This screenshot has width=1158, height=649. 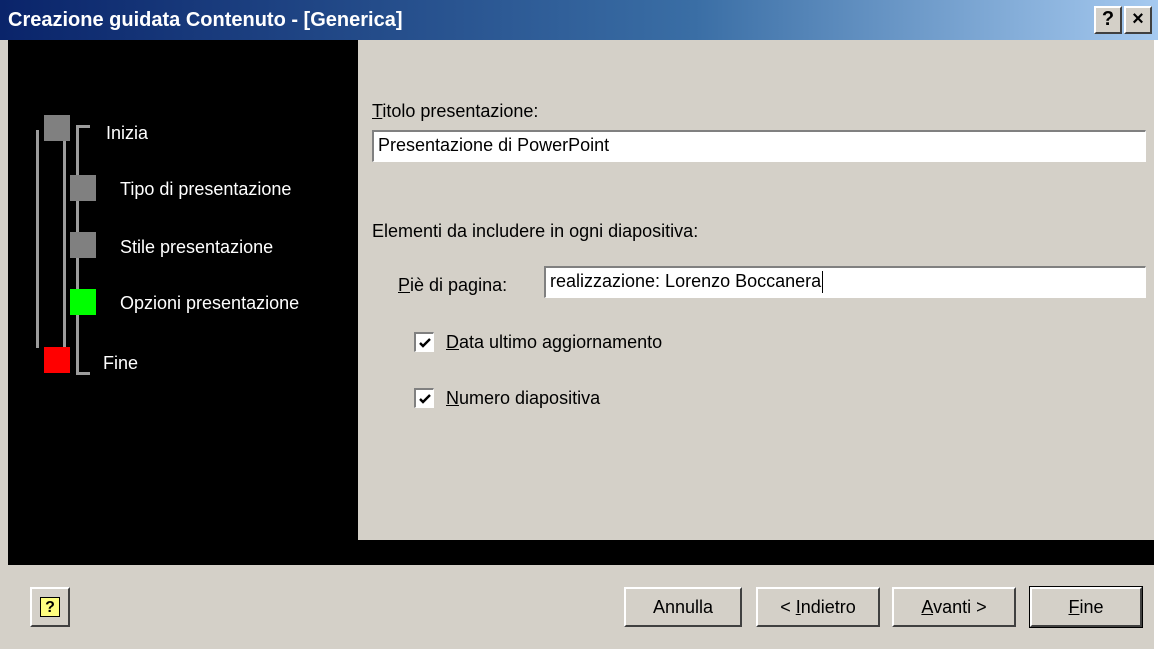 I want to click on slide-number-checkbox, so click(x=424, y=398).